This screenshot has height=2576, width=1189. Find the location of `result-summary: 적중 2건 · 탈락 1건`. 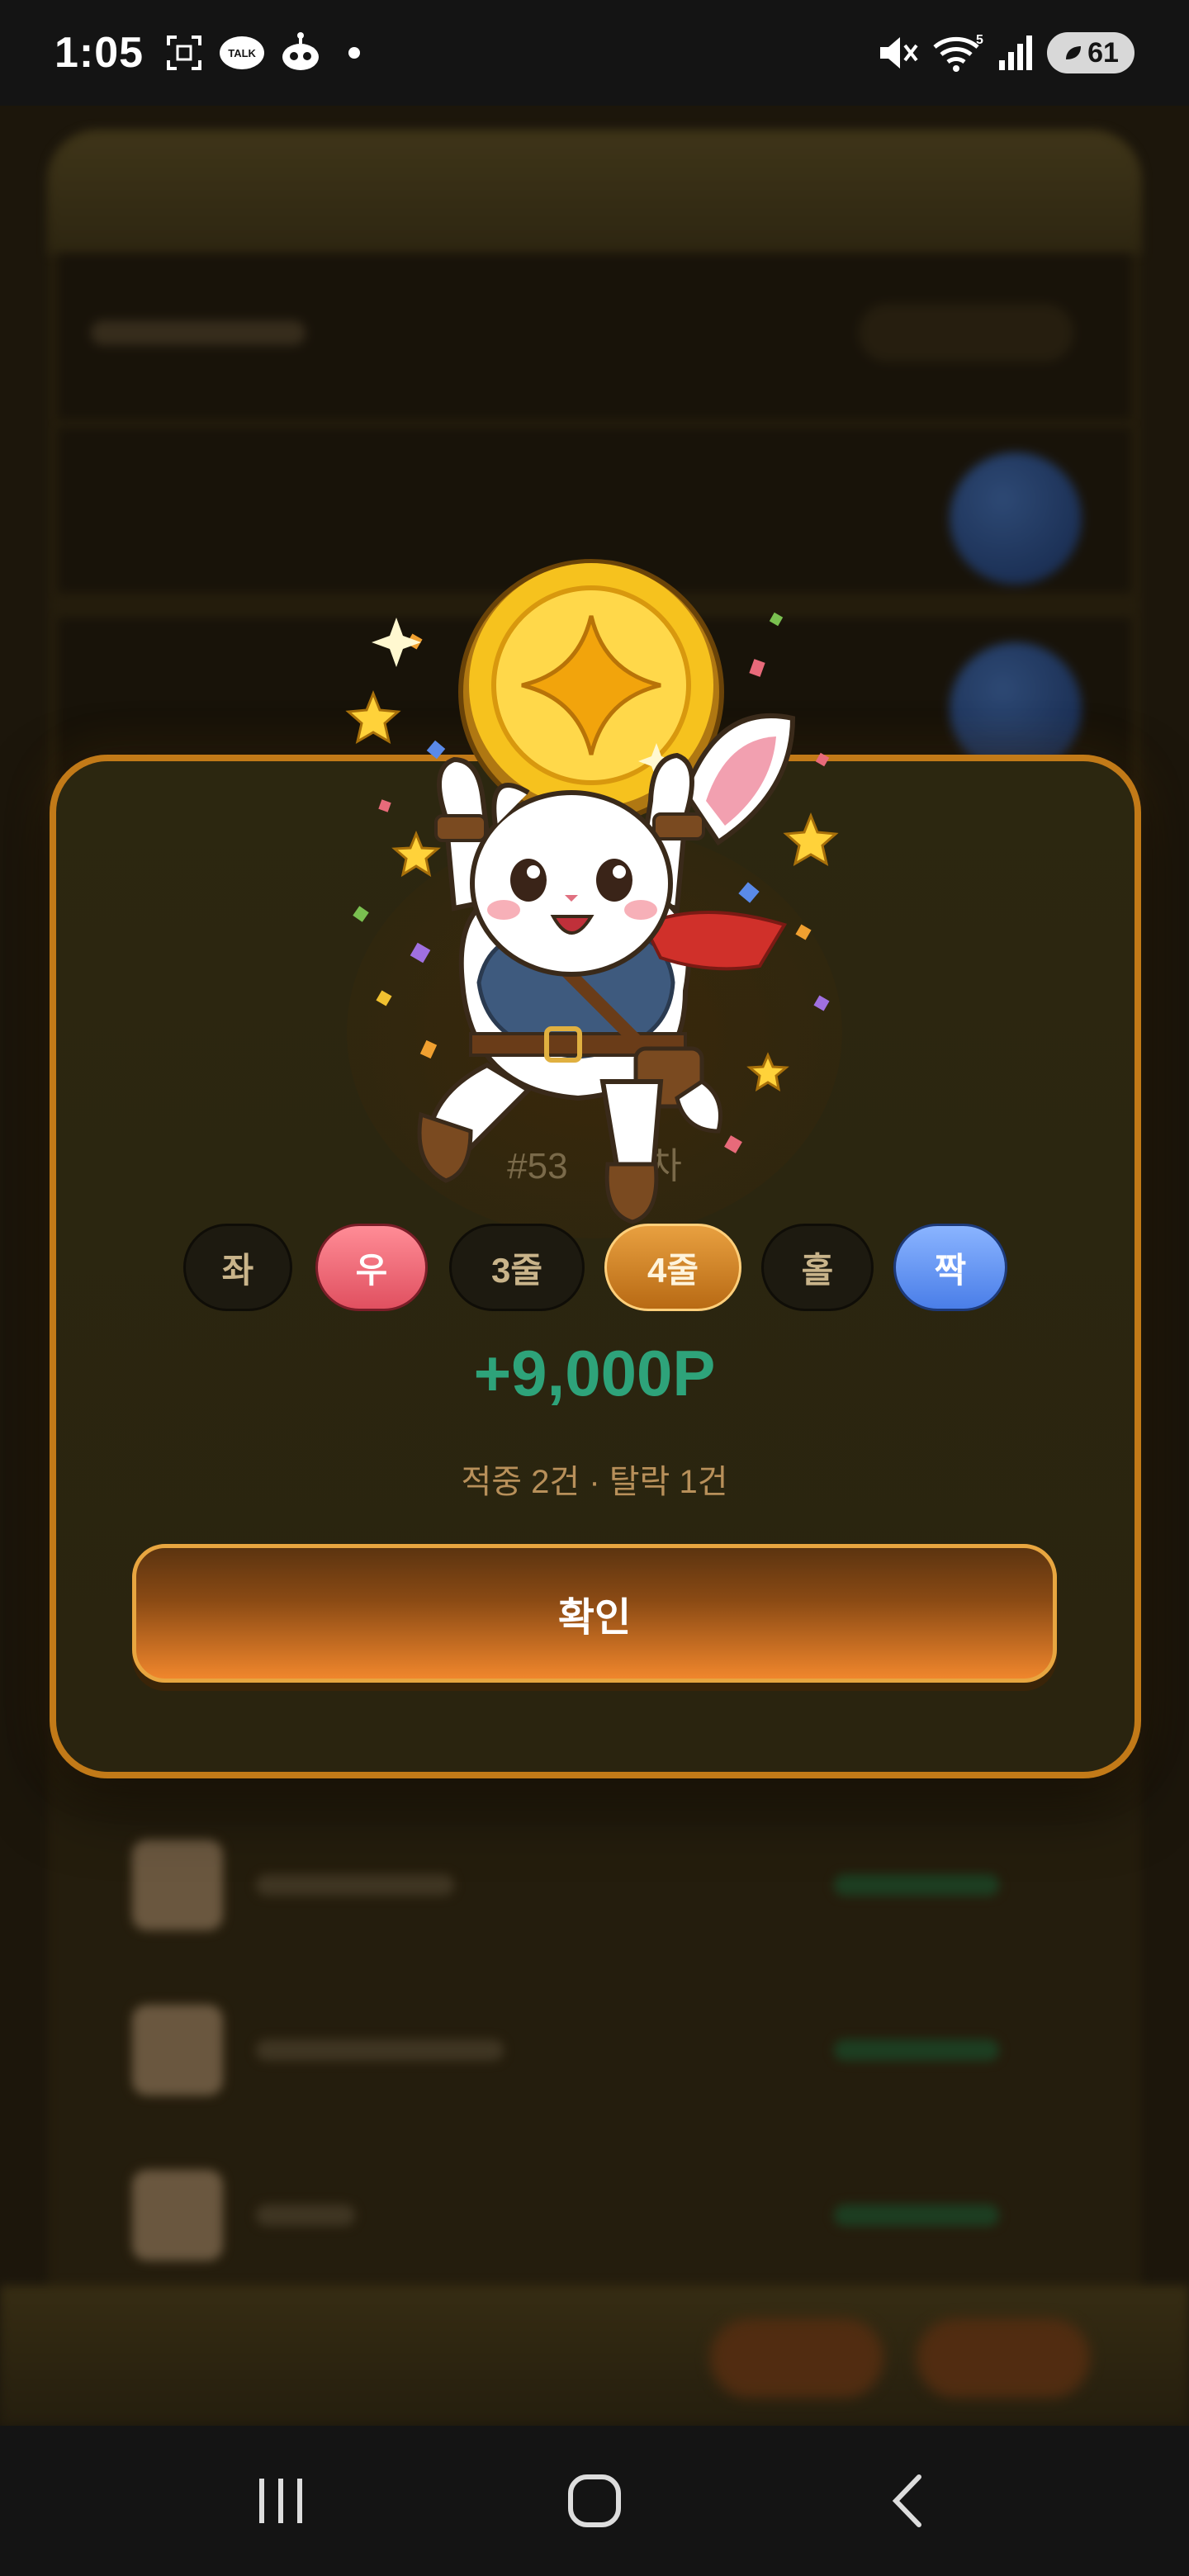

result-summary: 적중 2건 · 탈락 1건 is located at coordinates (594, 1482).